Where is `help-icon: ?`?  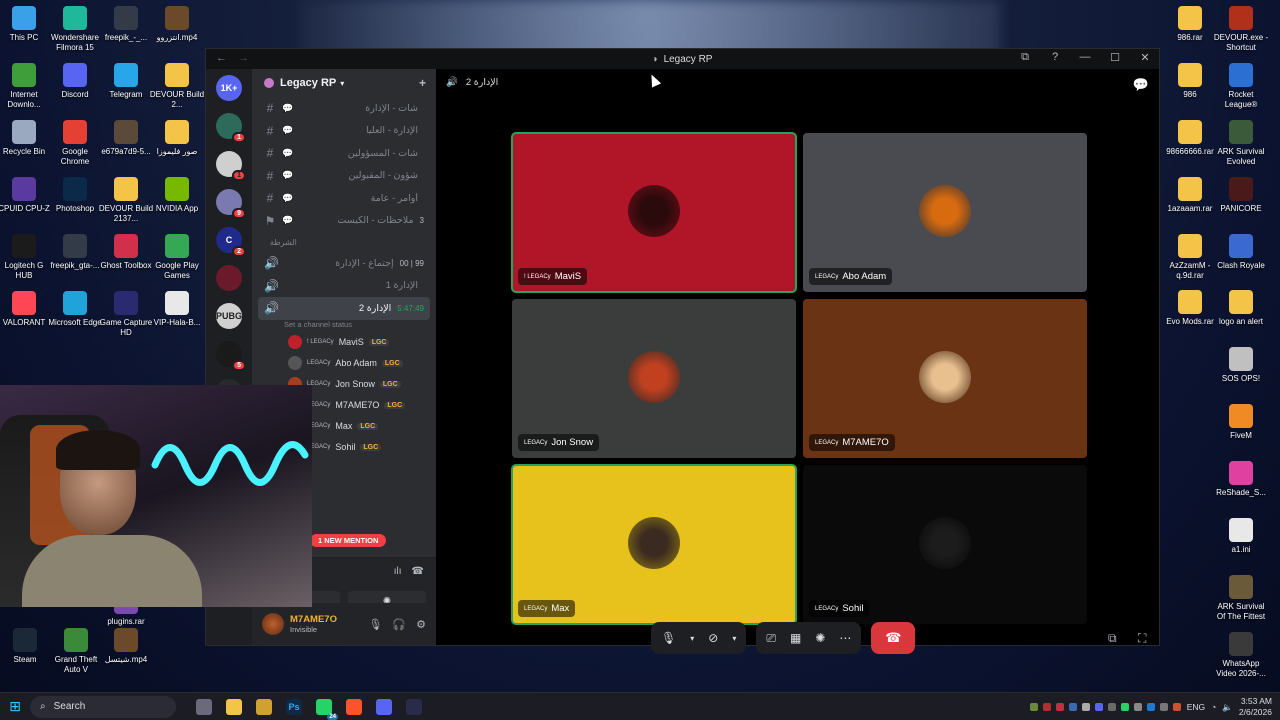 help-icon: ? is located at coordinates (1055, 57).